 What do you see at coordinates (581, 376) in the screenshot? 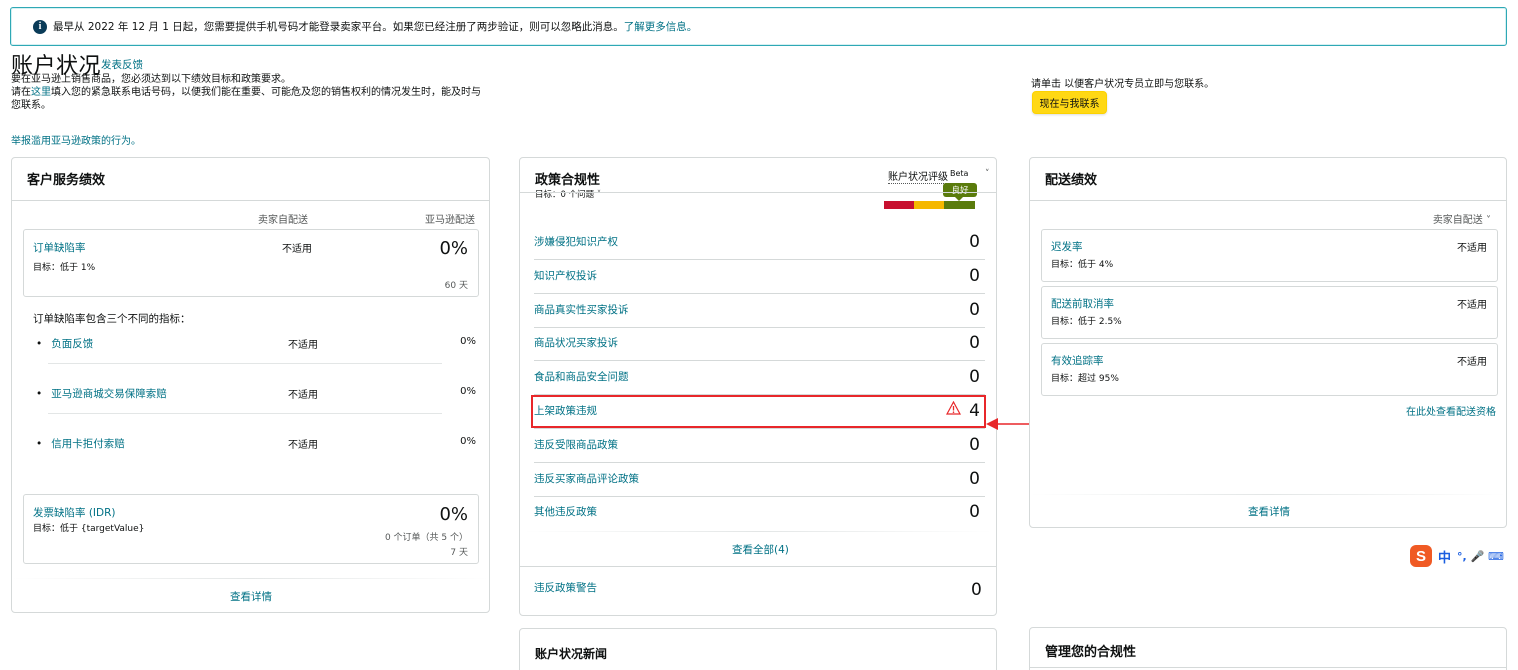
I see `policy-row-link: 食品和商品安全问题` at bounding box center [581, 376].